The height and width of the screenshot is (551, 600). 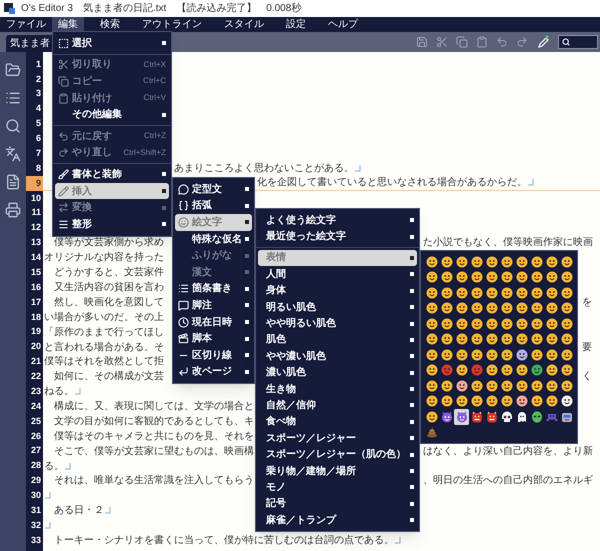 What do you see at coordinates (38, 168) in the screenshot?
I see `line-number: 8` at bounding box center [38, 168].